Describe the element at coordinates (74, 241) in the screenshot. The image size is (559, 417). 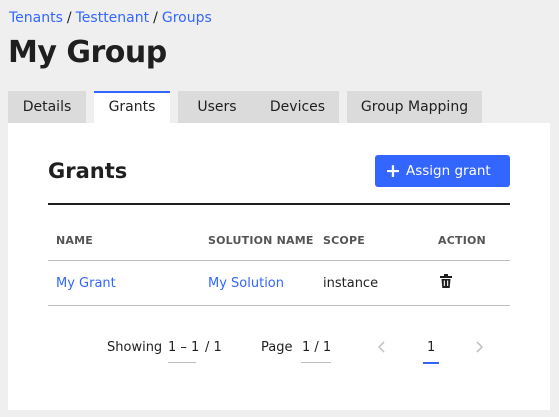
I see `column-header-name: NAME` at that location.